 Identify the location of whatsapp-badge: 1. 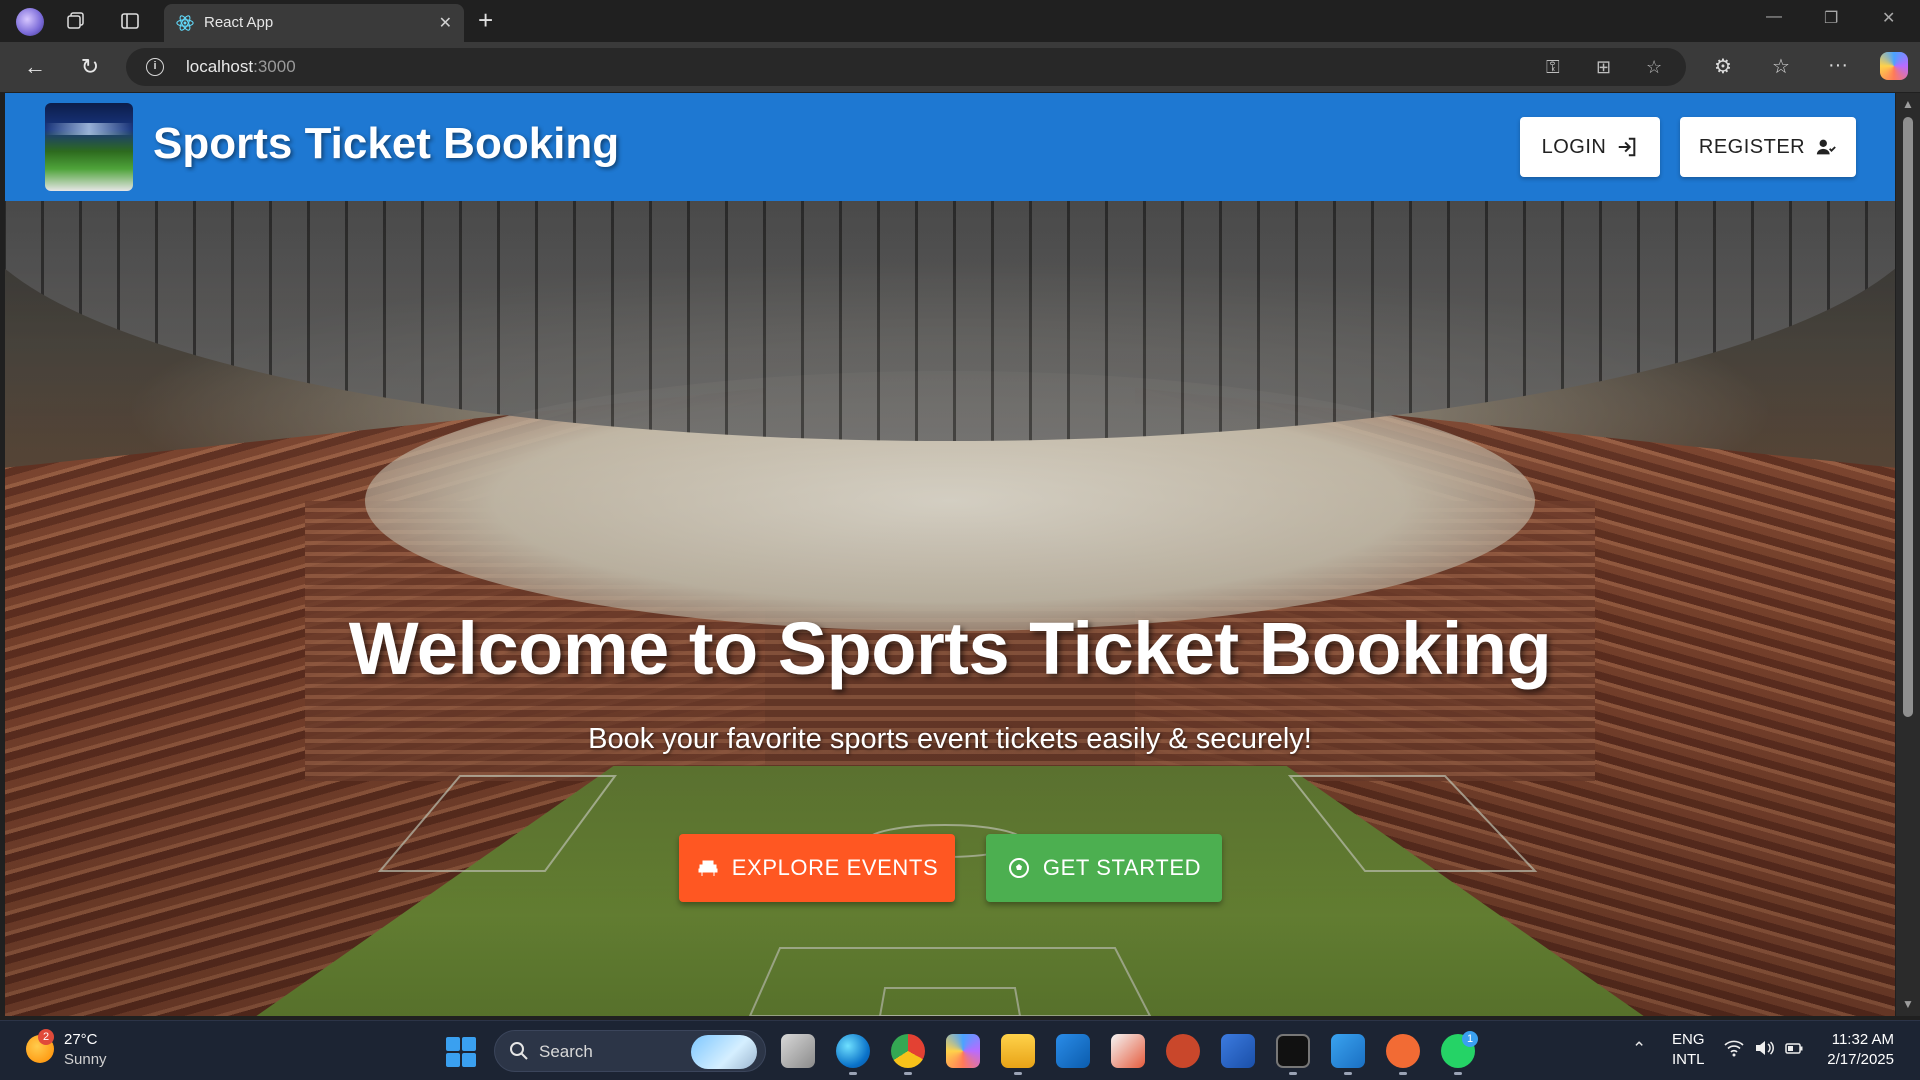
(1470, 1039).